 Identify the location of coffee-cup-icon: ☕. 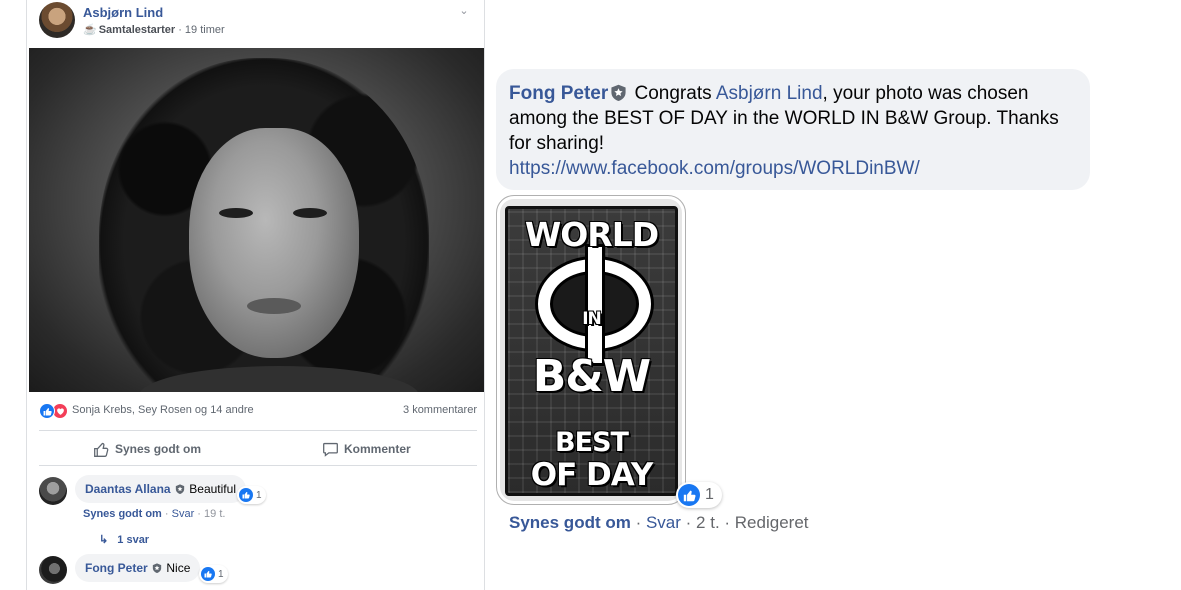
(90, 30).